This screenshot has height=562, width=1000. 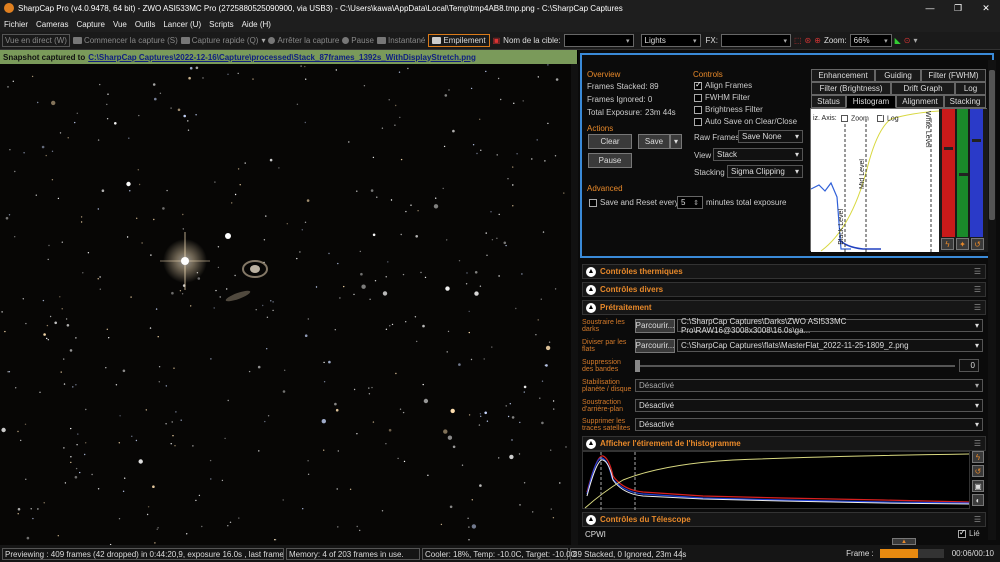 What do you see at coordinates (930, 8) in the screenshot?
I see `minimize-button: —` at bounding box center [930, 8].